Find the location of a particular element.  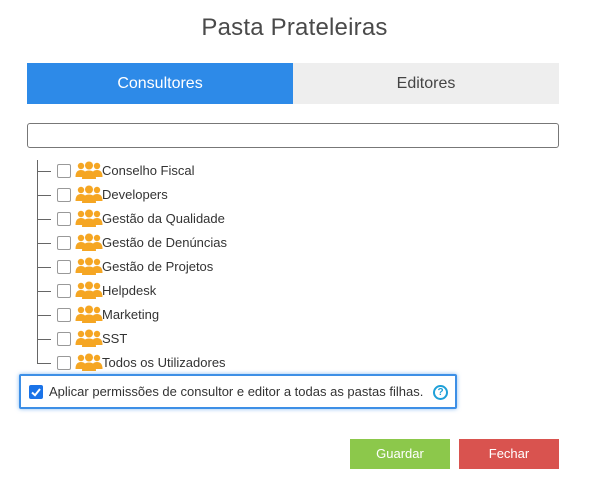

tree-item: Marketing is located at coordinates (232, 315).